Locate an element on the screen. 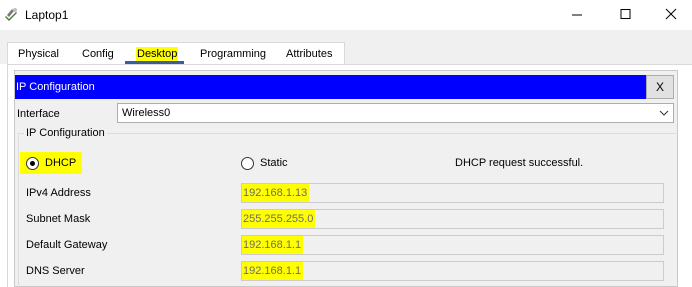  minimize-icon is located at coordinates (577, 15).